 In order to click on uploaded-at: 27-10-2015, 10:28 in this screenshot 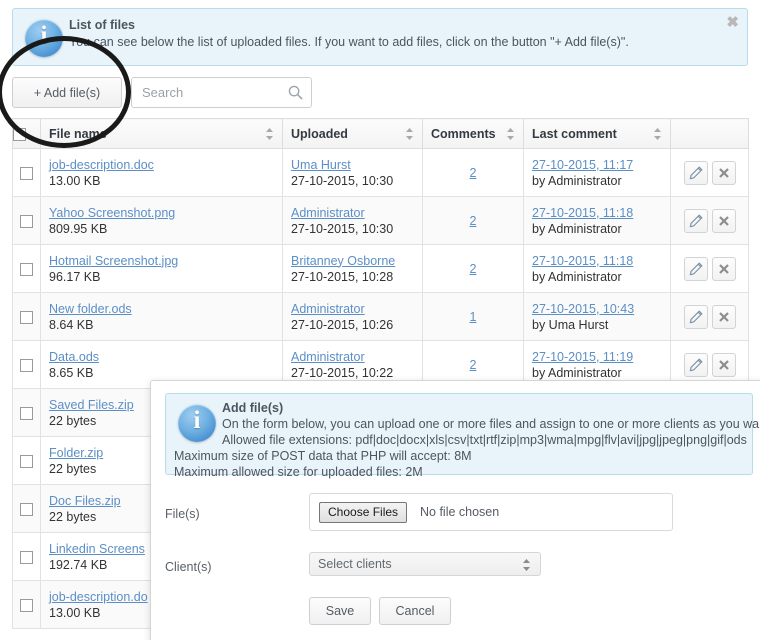, I will do `click(342, 276)`.